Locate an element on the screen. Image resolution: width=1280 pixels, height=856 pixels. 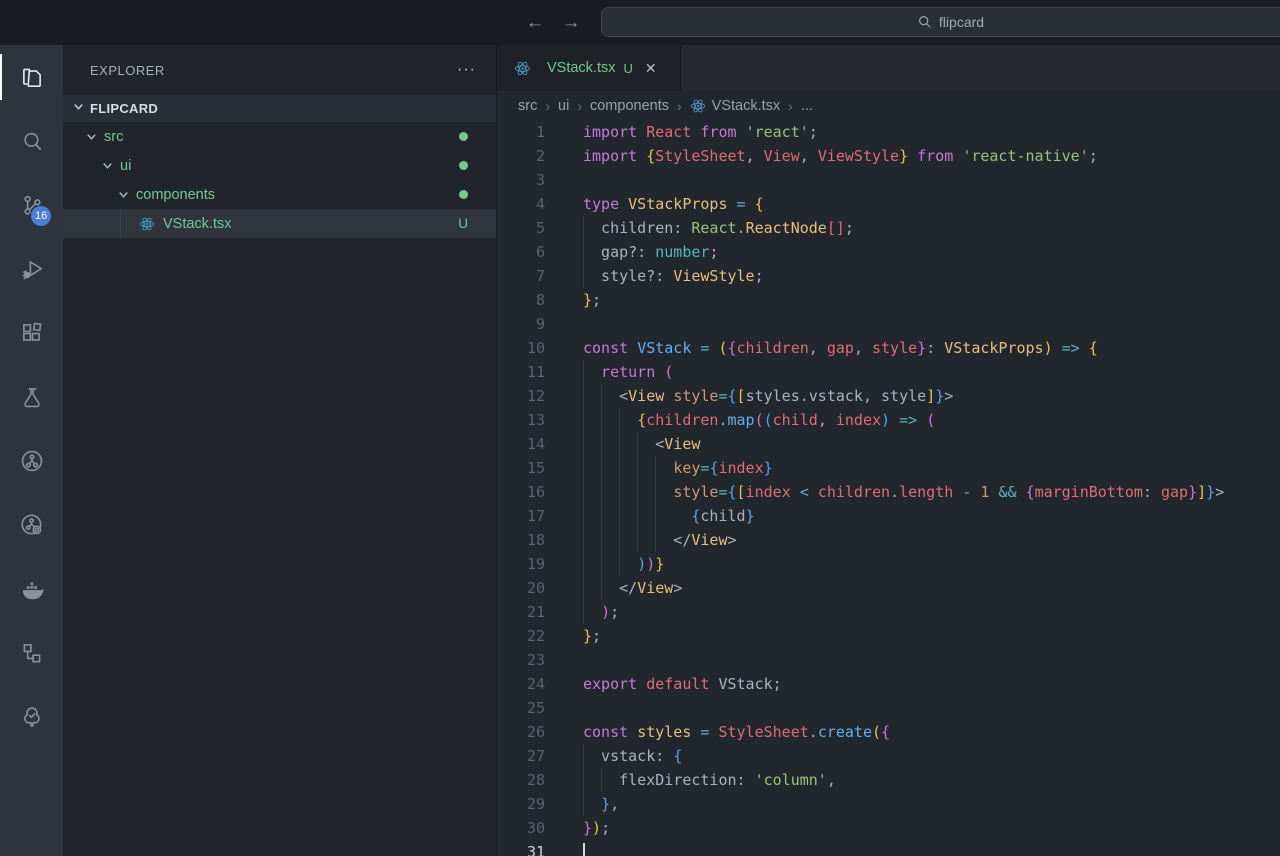
activity-item-extensions is located at coordinates (31, 333).